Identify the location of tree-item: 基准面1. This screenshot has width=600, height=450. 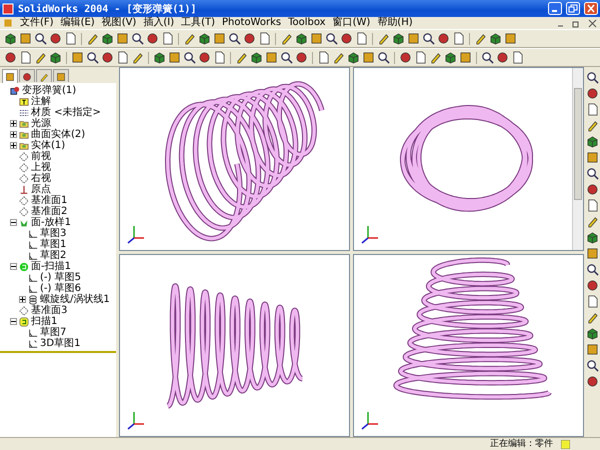
(49, 200).